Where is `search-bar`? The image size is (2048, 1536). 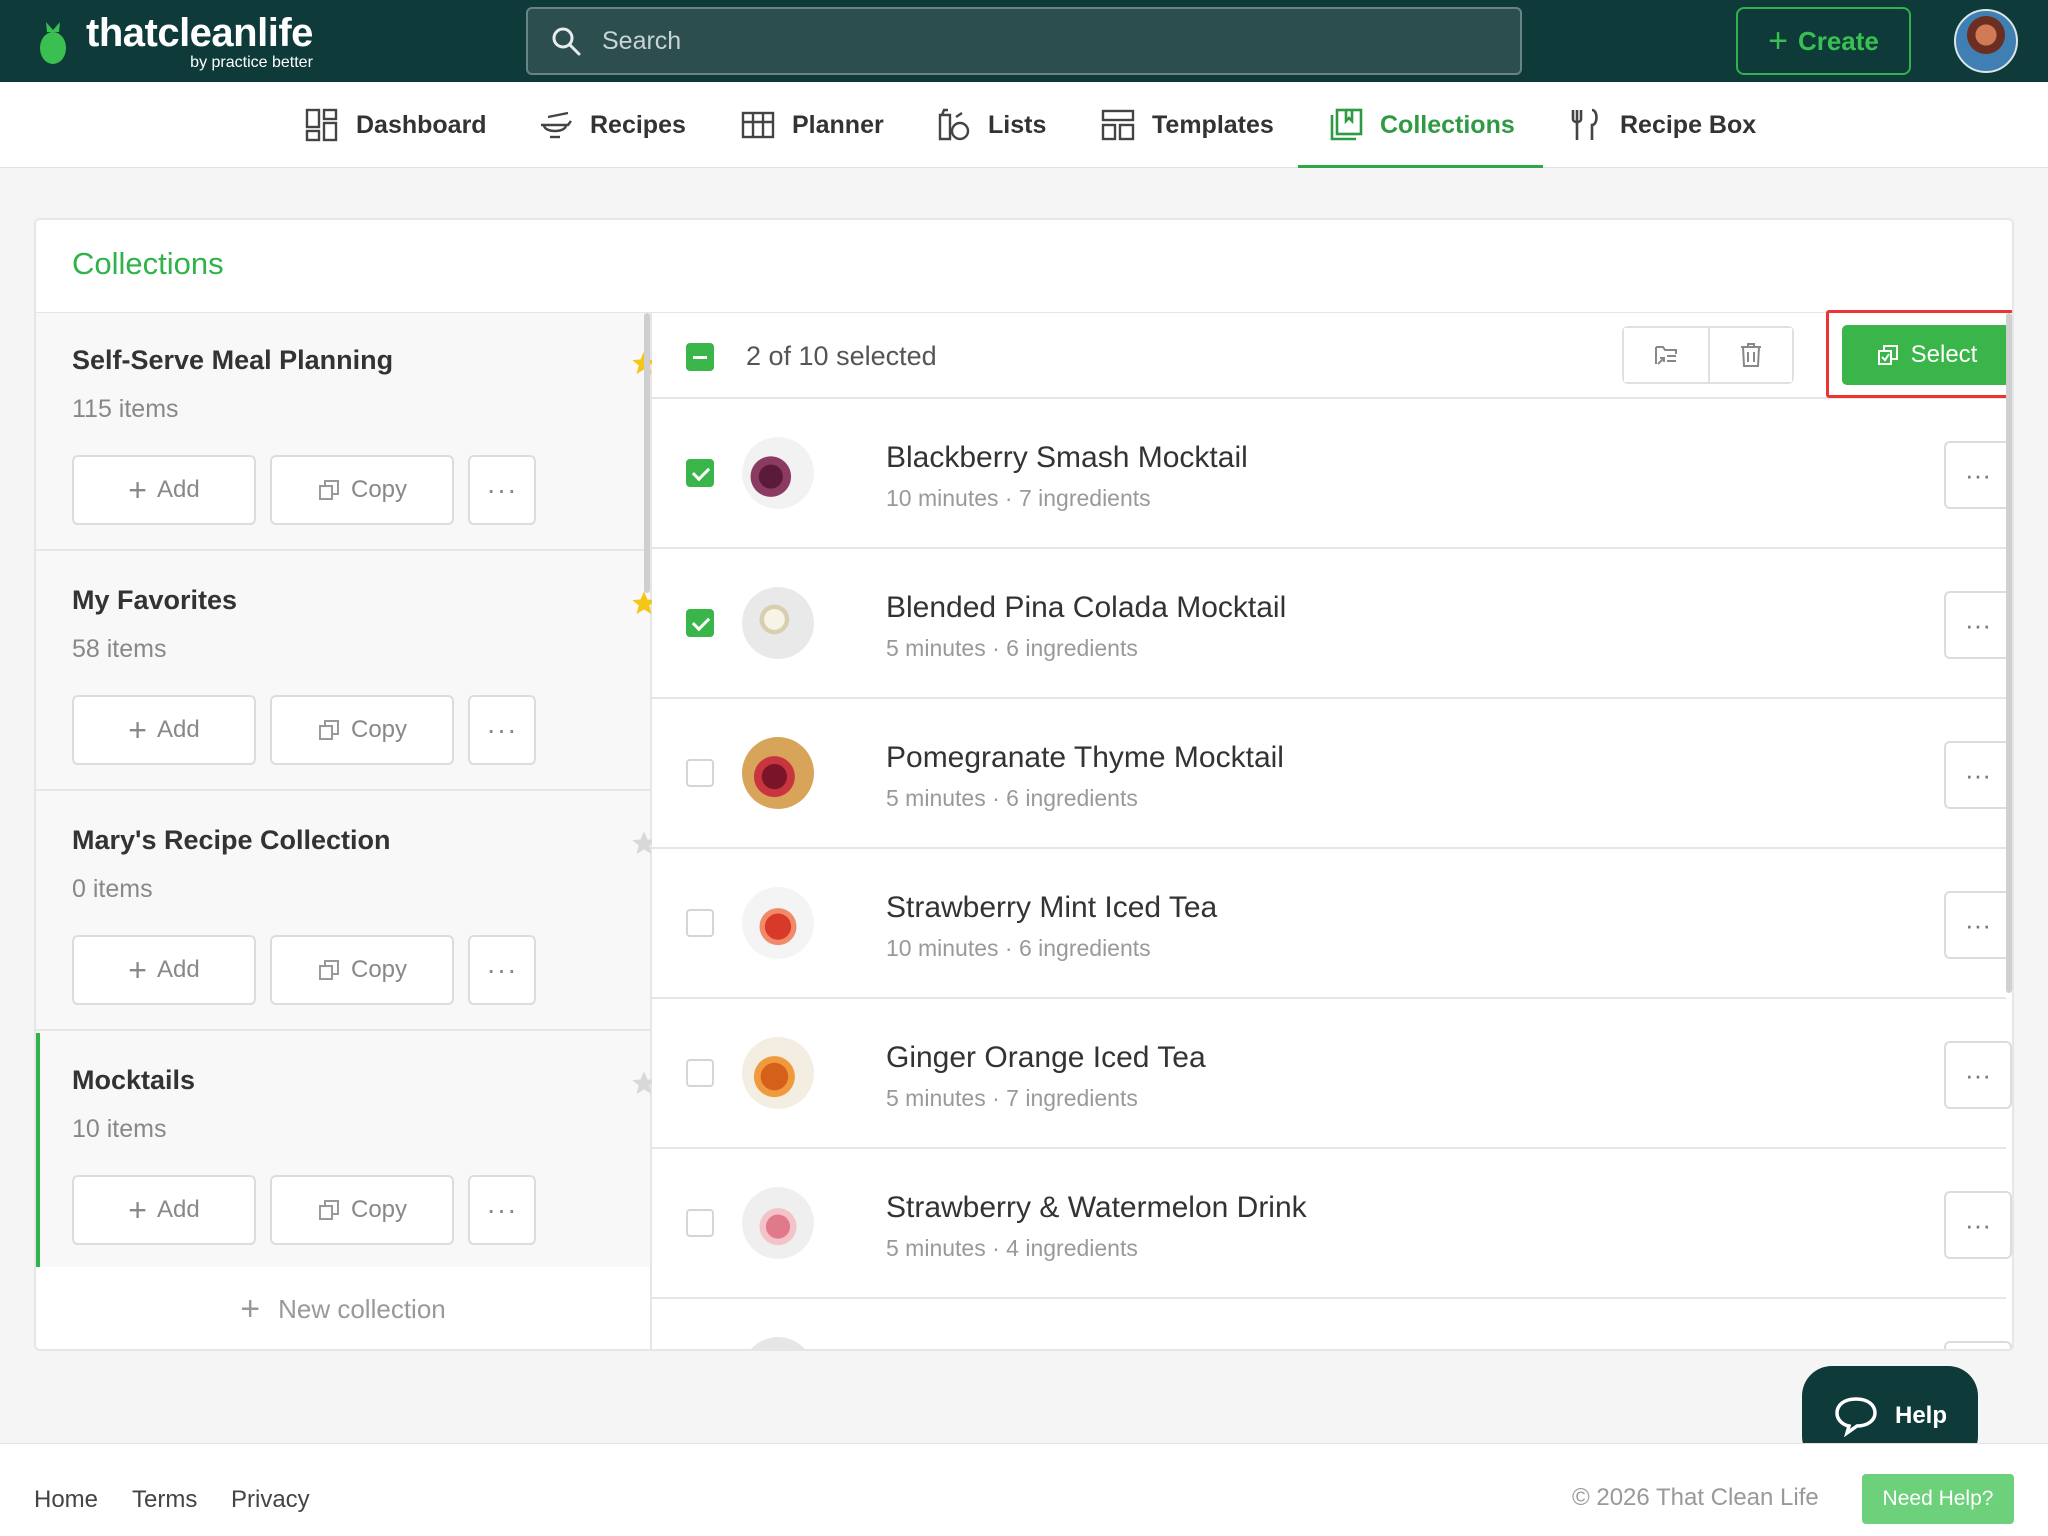 search-bar is located at coordinates (1024, 41).